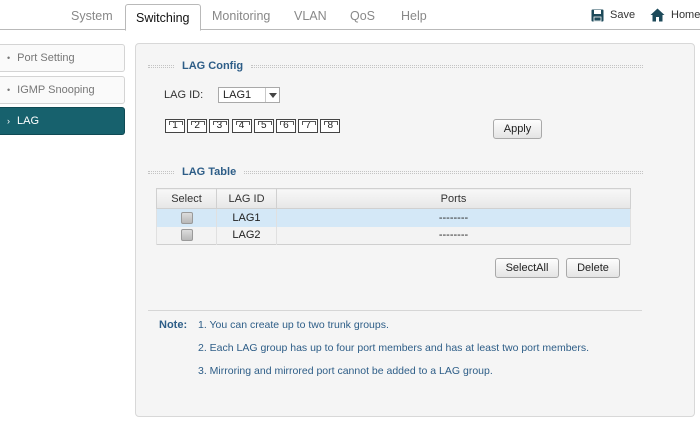 The height and width of the screenshot is (433, 700). I want to click on port-selector: 1 2 3 4 5 6 7 8, so click(254, 126).